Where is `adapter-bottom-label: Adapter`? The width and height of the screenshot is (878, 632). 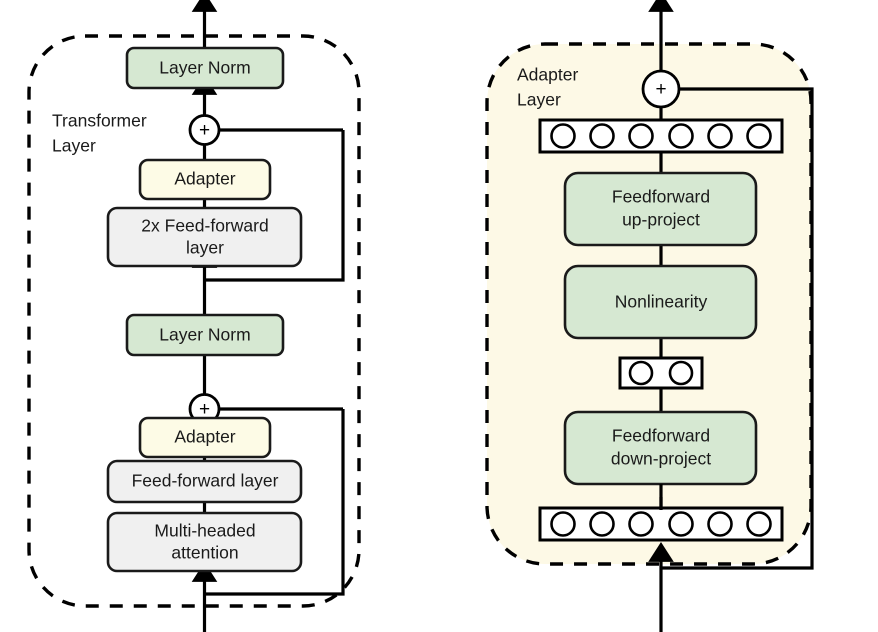 adapter-bottom-label: Adapter is located at coordinates (204, 437).